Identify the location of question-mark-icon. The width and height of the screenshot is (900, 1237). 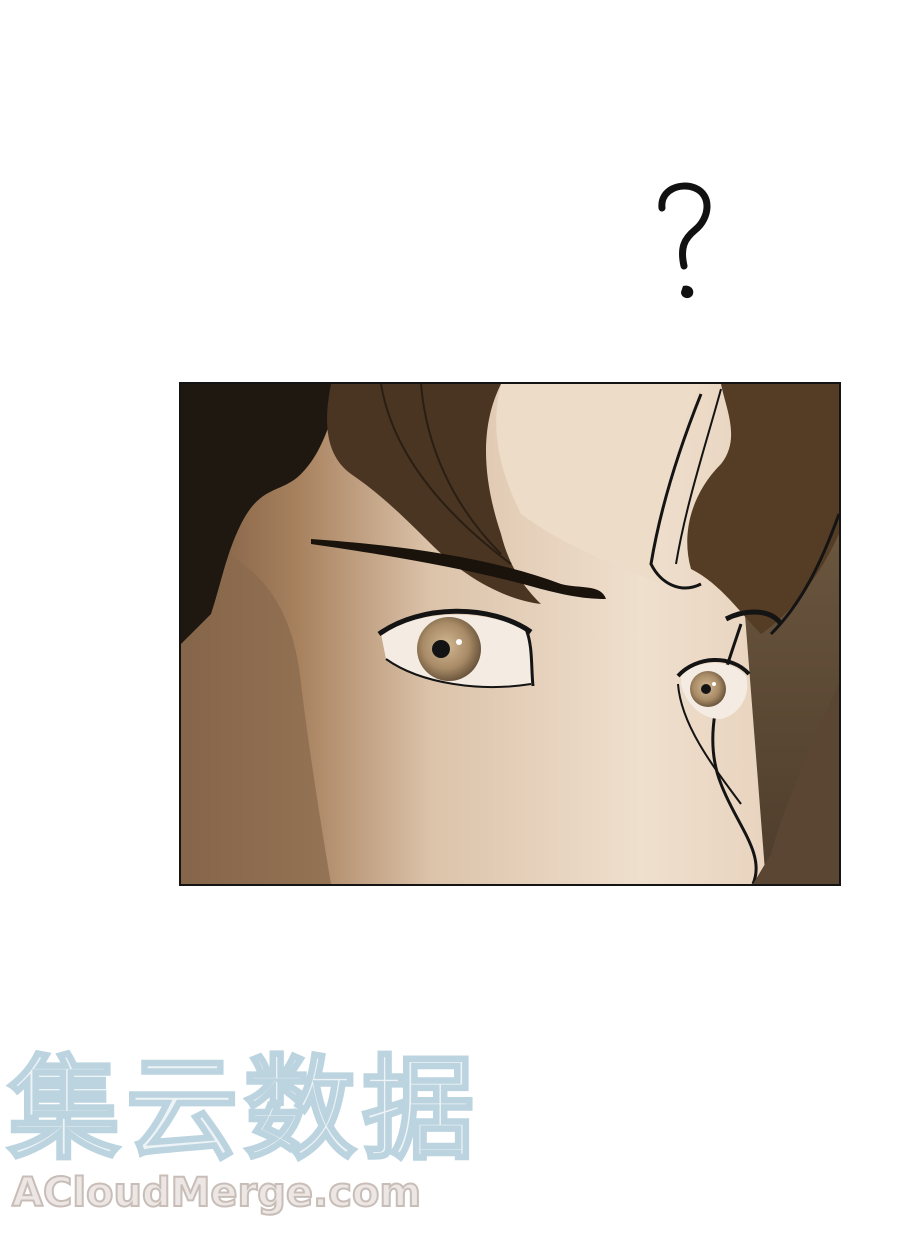
(684, 240).